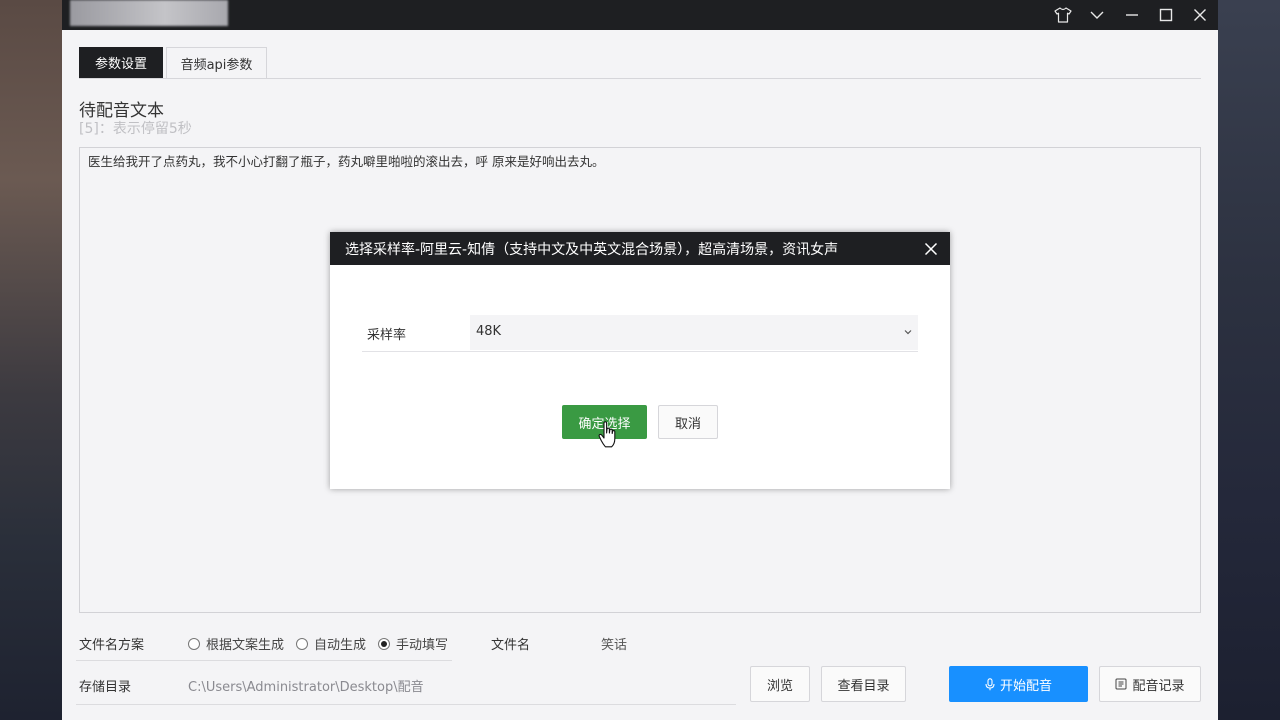  Describe the element at coordinates (112, 645) in the screenshot. I see `filename-scheme-label: 文件名方案` at that location.